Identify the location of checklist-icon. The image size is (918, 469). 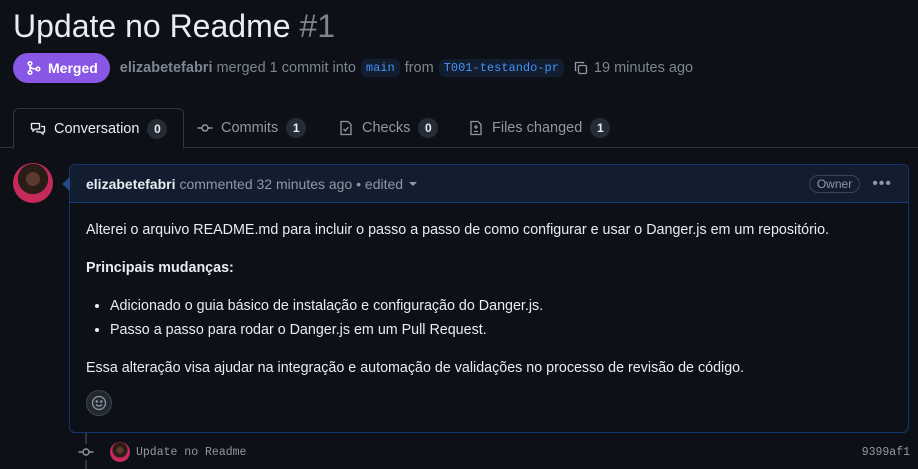
(346, 128).